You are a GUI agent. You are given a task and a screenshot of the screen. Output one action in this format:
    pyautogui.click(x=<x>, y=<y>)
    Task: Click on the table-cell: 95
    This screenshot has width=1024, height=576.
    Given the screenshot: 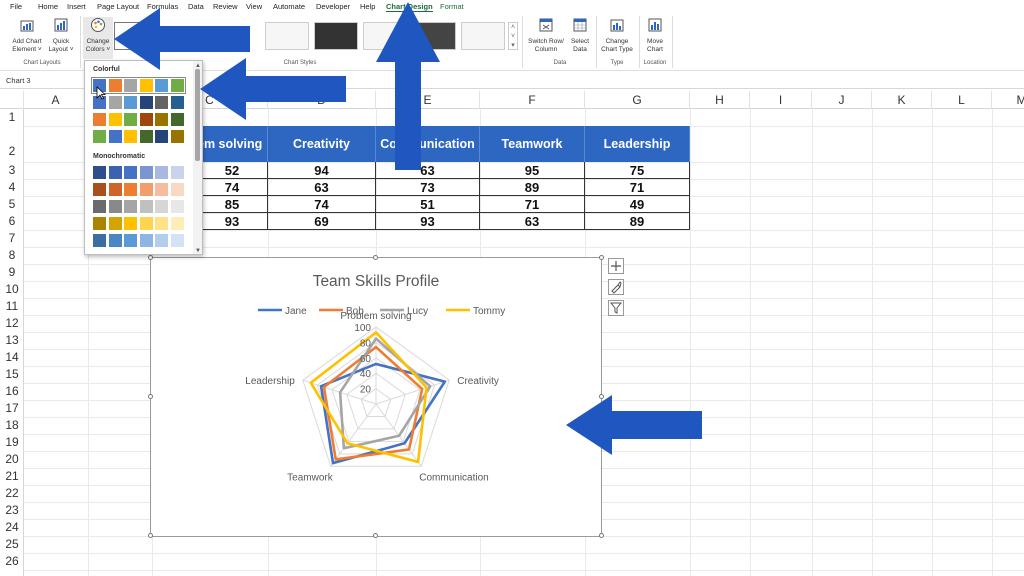 What is the action you would take?
    pyautogui.click(x=532, y=170)
    